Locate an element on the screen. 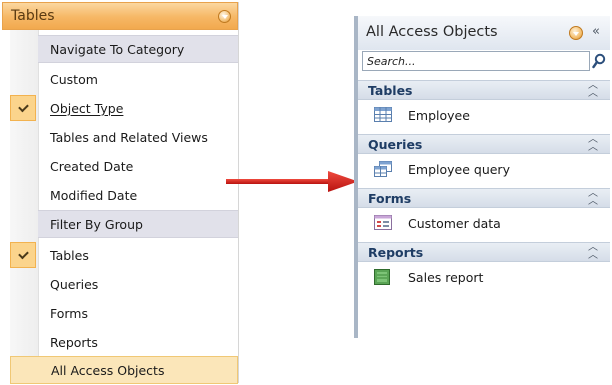 The image size is (612, 385). menu-item-all-access-objects: All Access Objects is located at coordinates (124, 370).